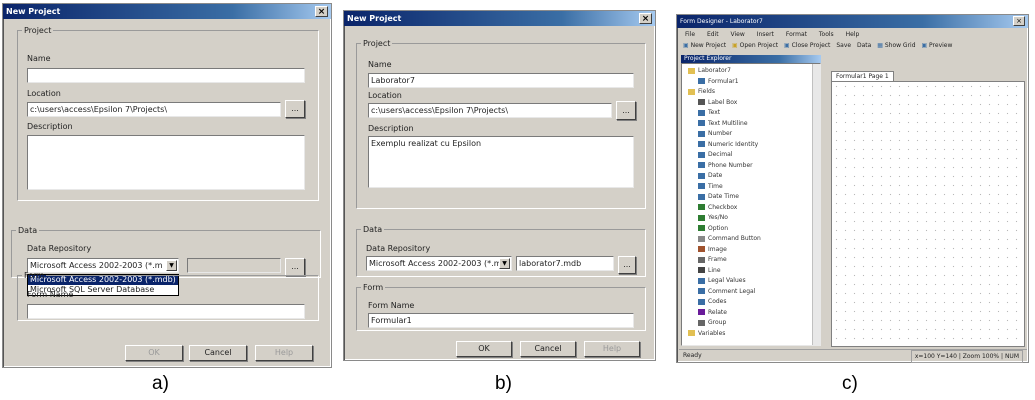 The height and width of the screenshot is (400, 1035). I want to click on name-field: Laborator7, so click(501, 80).